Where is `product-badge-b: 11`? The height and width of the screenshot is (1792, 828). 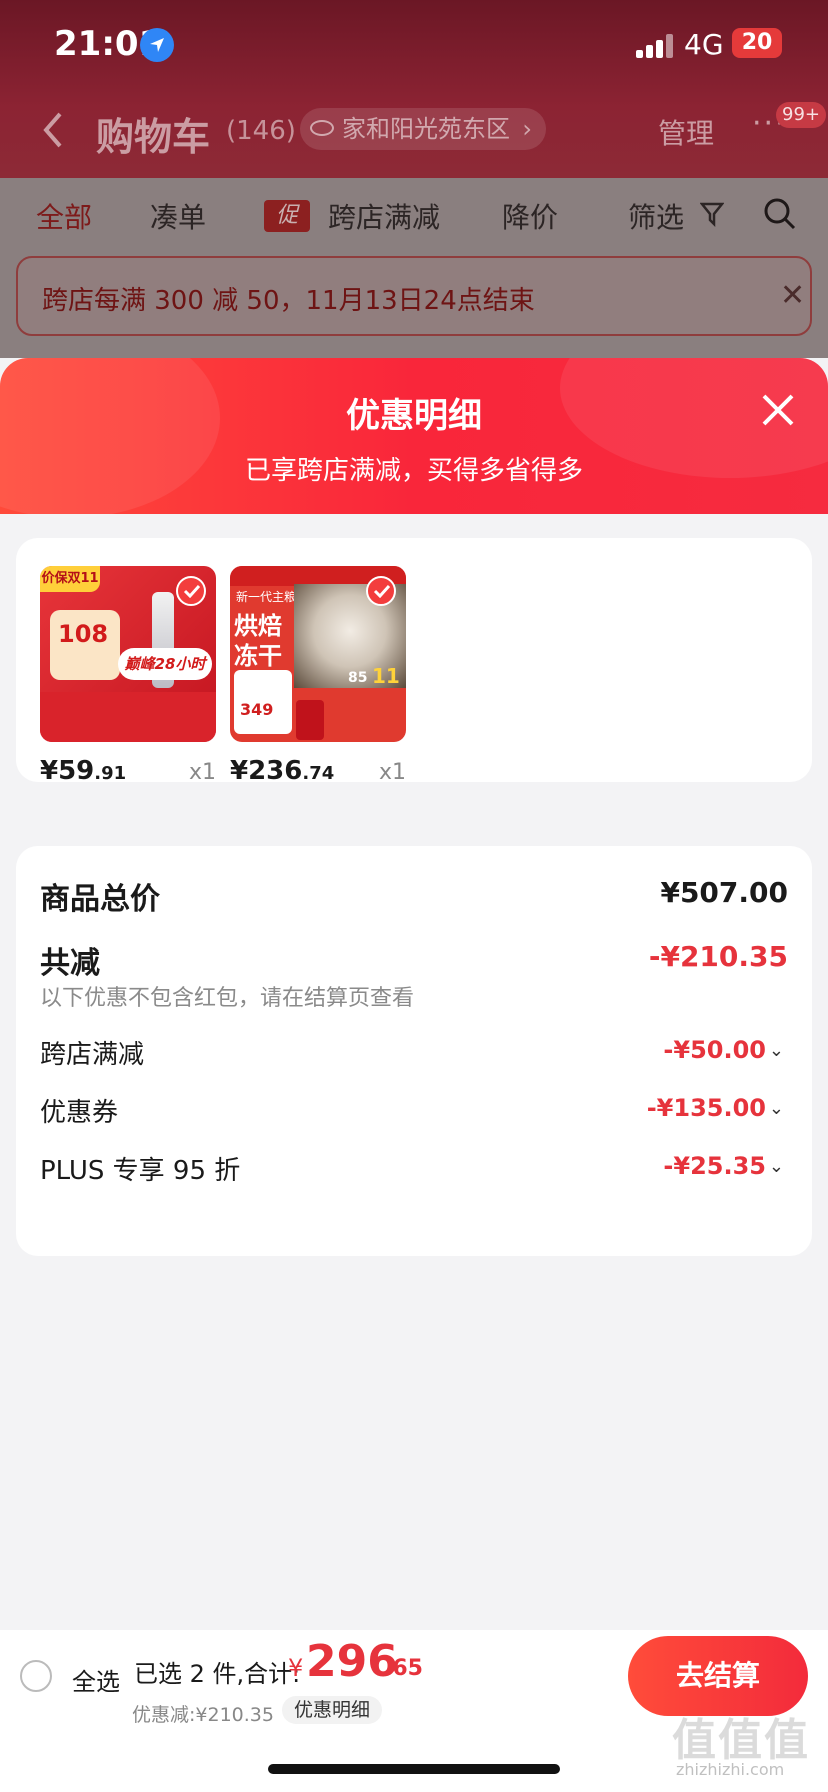
product-badge-b: 11 is located at coordinates (386, 676).